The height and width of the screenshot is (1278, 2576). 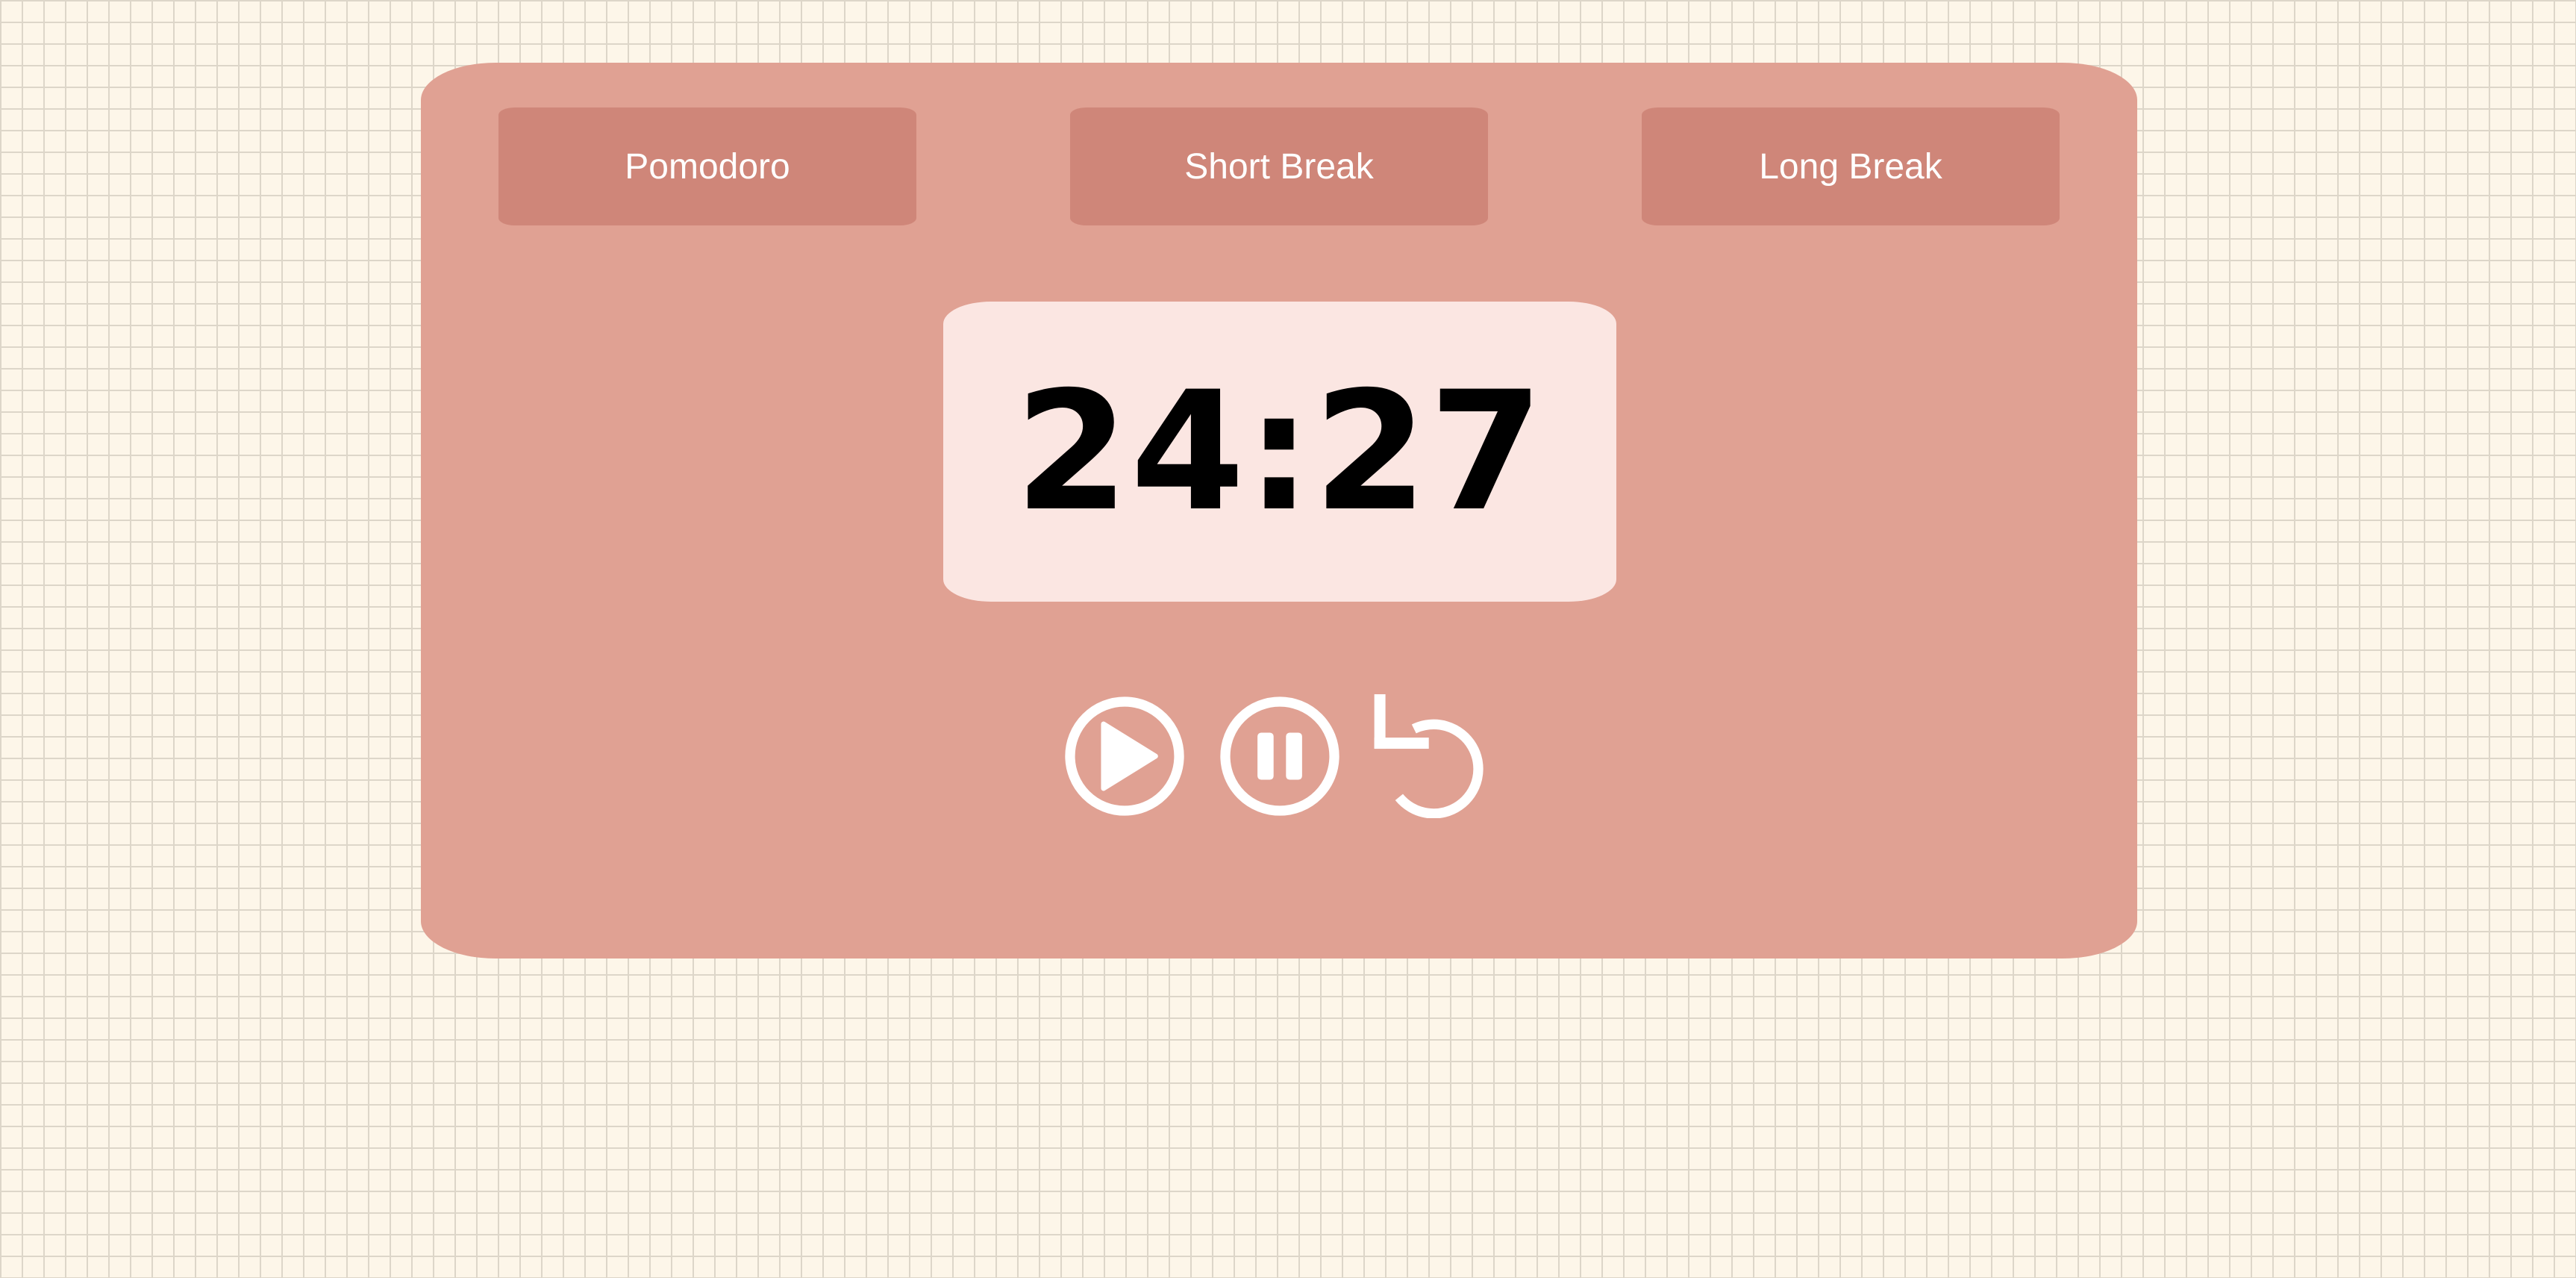 I want to click on play-button, so click(x=1125, y=756).